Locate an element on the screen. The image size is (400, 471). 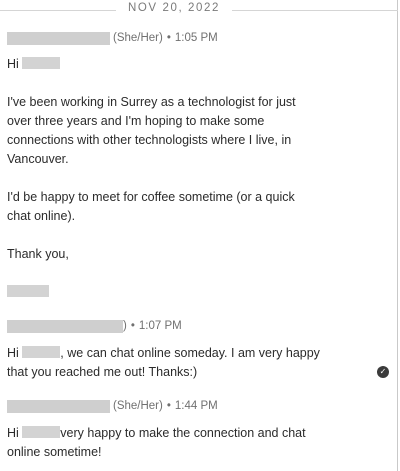
message-time: 1:05 PM is located at coordinates (196, 38).